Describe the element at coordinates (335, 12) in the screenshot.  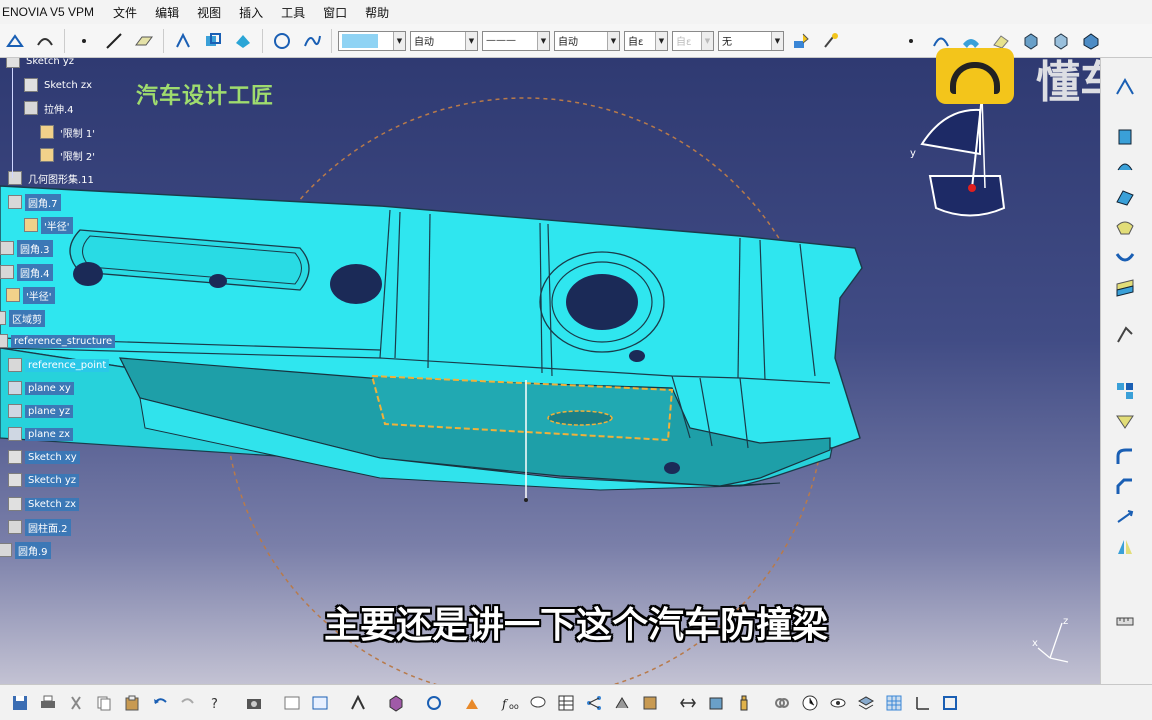
I see `menu-window: 窗口` at that location.